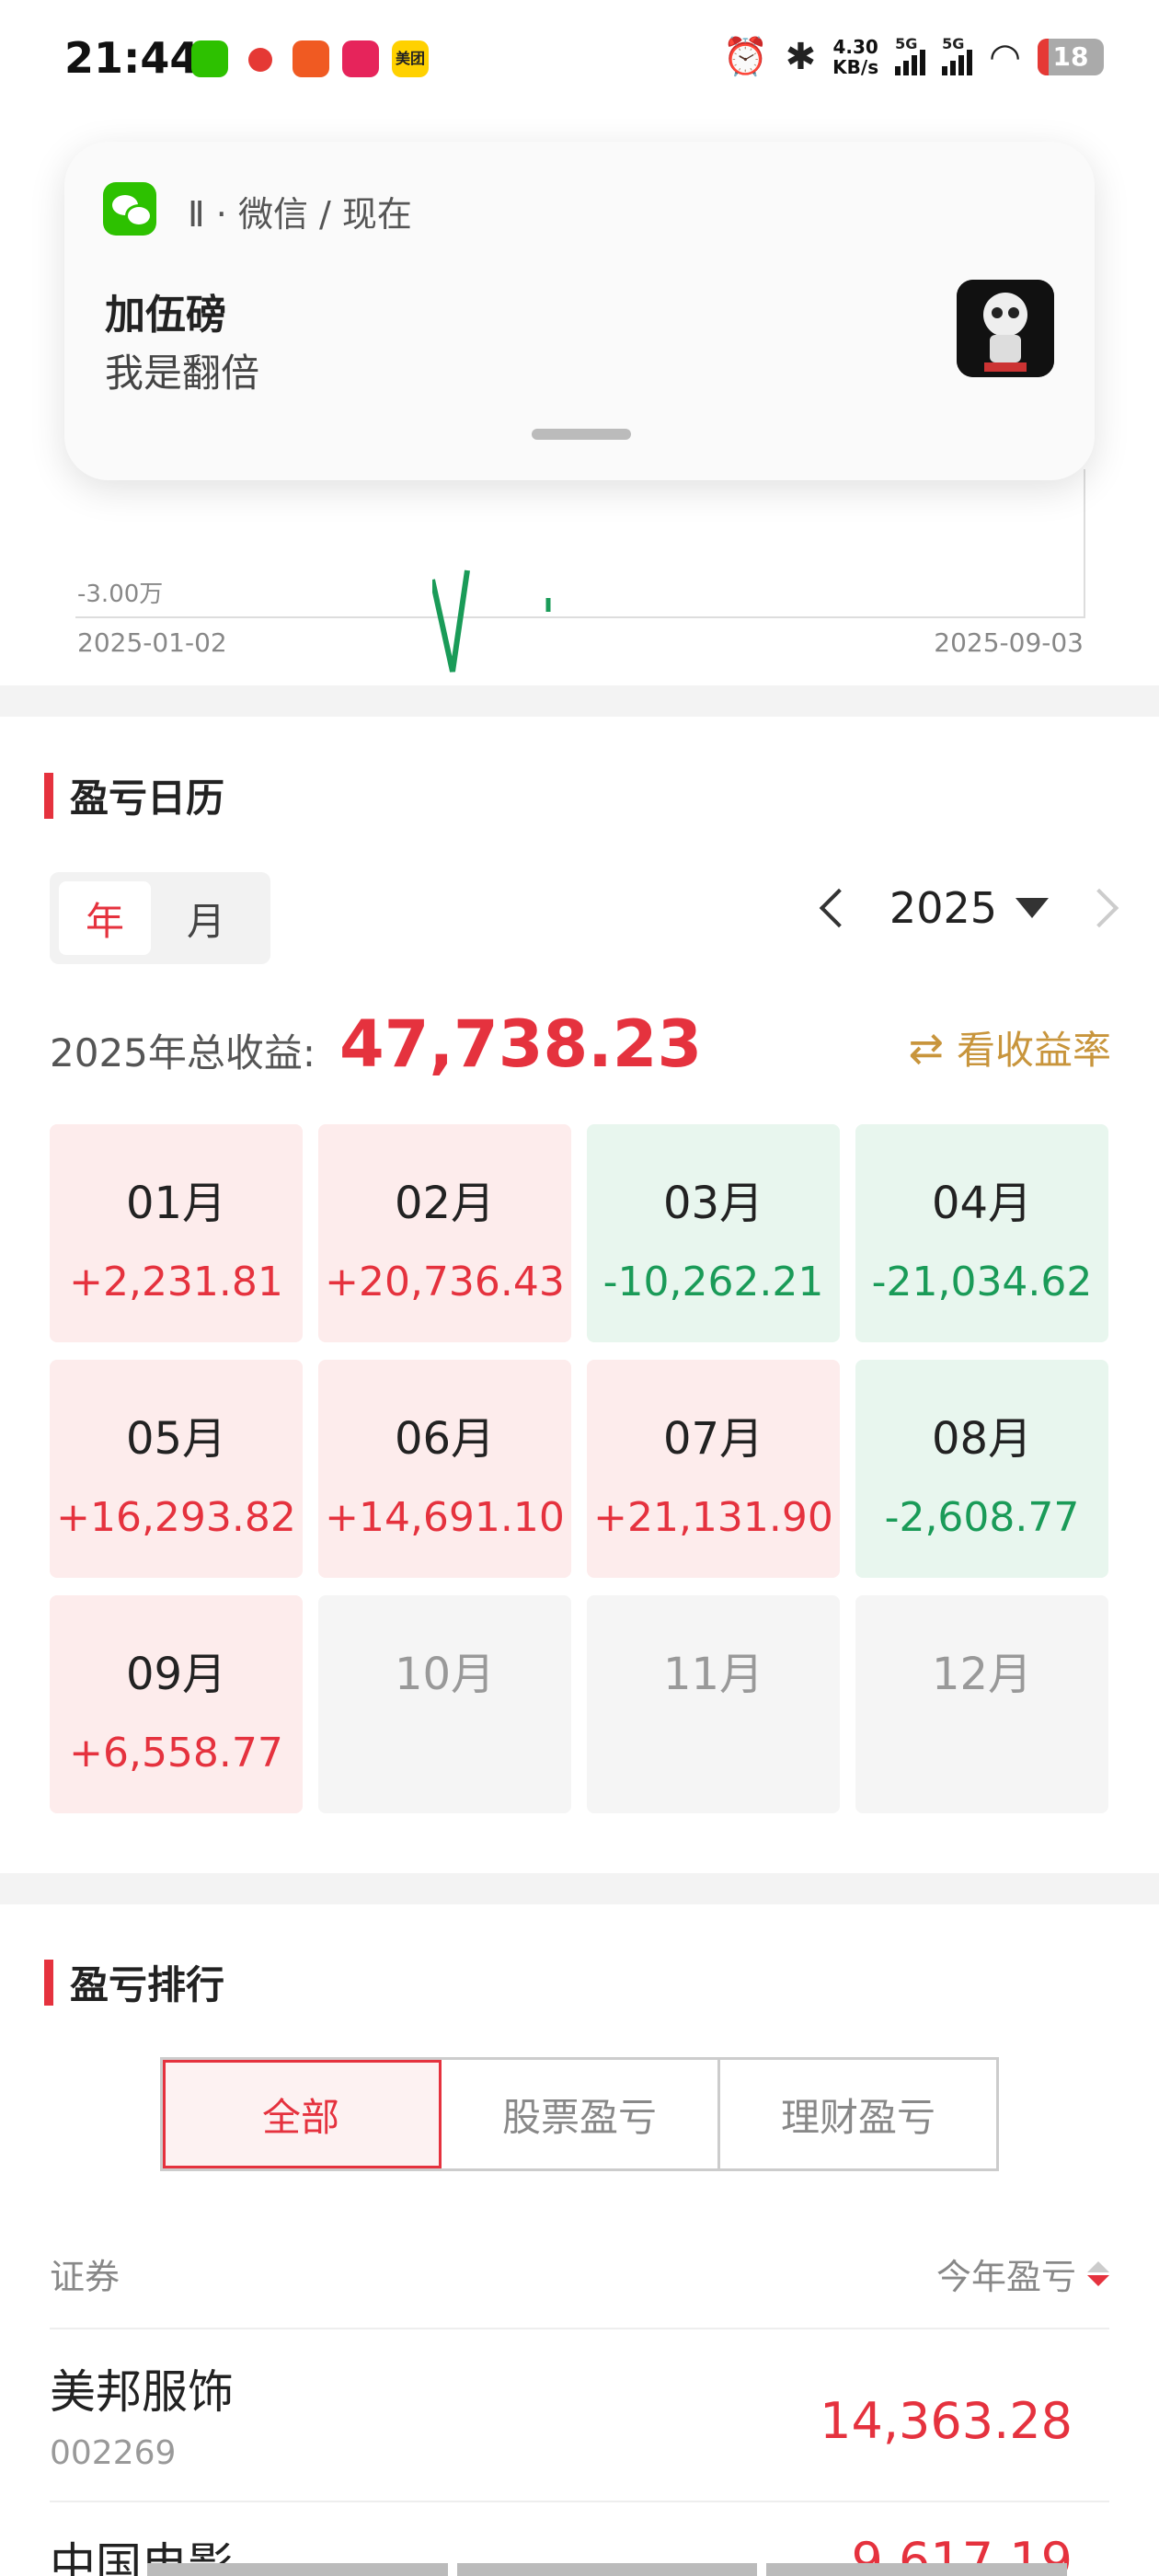  What do you see at coordinates (982, 1517) in the screenshot?
I see `month-value: -2,608.77` at bounding box center [982, 1517].